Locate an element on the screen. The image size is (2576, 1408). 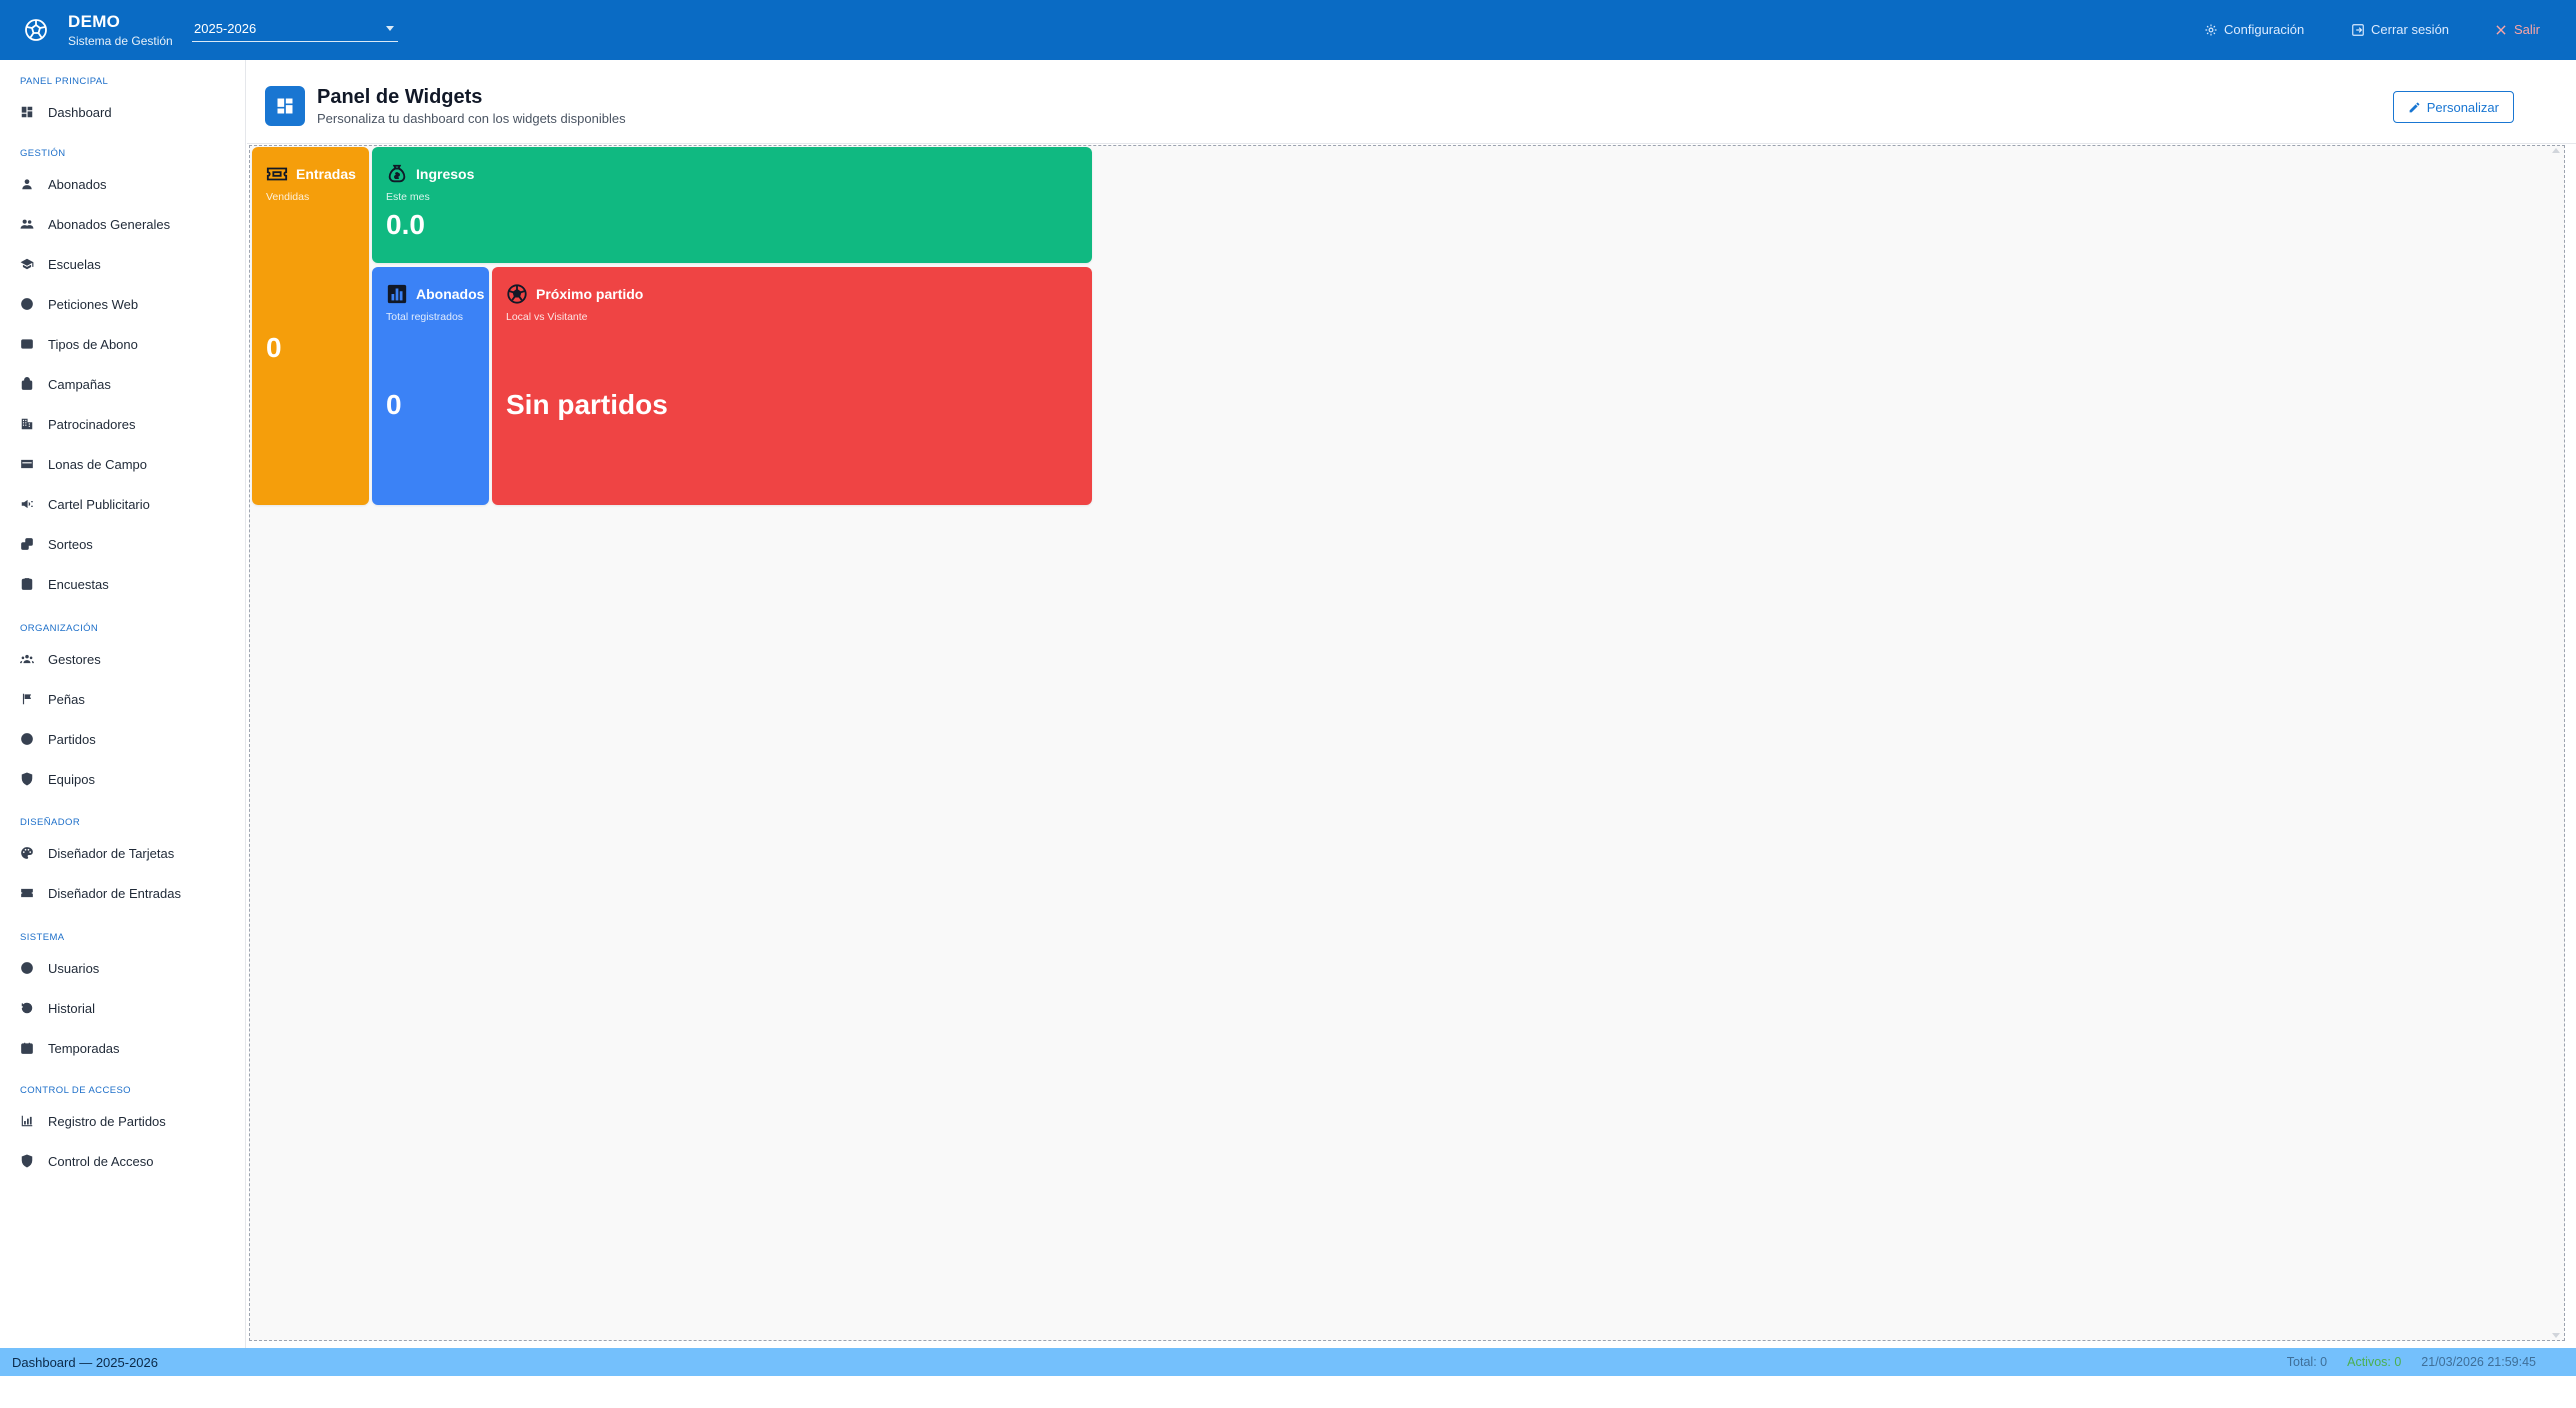
section-organizacion: ORGANIZACIÓN is located at coordinates (59, 628).